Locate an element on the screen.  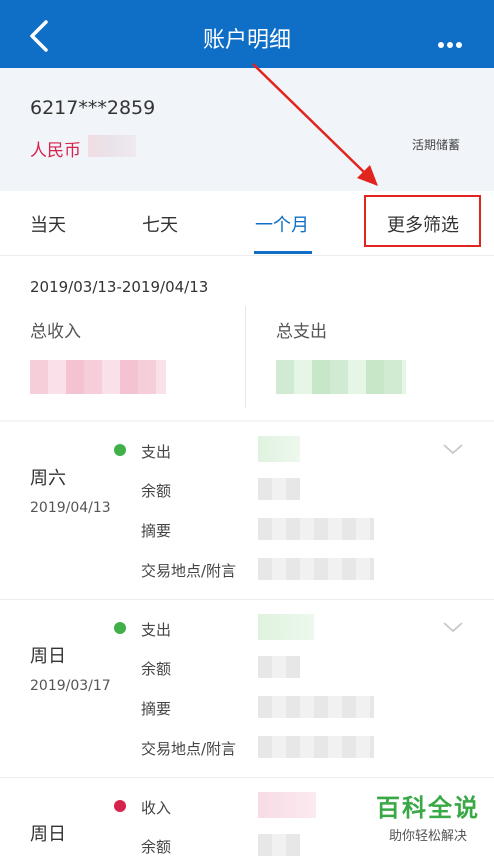
total-income-label: 总收入 is located at coordinates (55, 332).